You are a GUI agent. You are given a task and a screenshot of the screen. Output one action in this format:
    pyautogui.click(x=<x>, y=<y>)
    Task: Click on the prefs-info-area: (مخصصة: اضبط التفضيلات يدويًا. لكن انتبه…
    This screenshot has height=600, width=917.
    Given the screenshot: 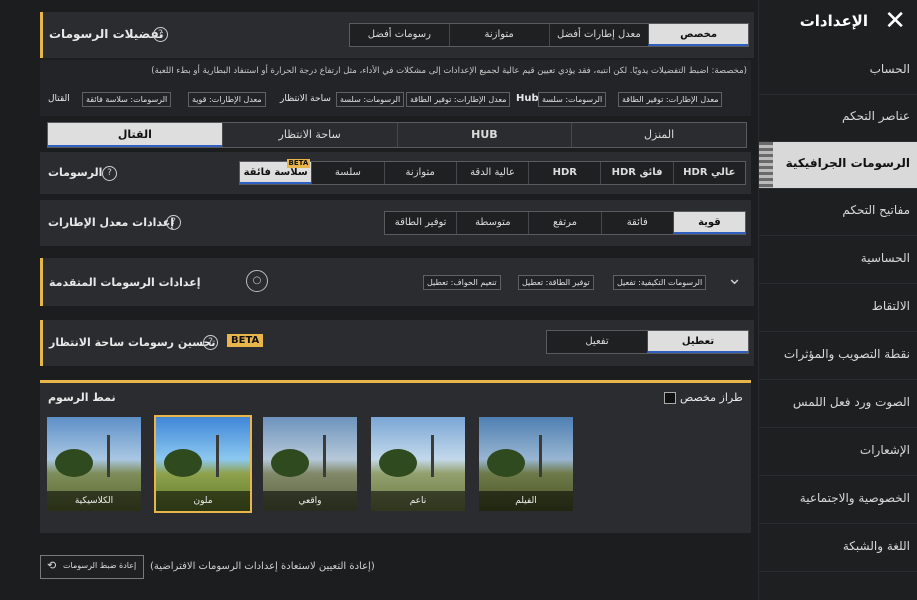 What is the action you would take?
    pyautogui.click(x=395, y=88)
    